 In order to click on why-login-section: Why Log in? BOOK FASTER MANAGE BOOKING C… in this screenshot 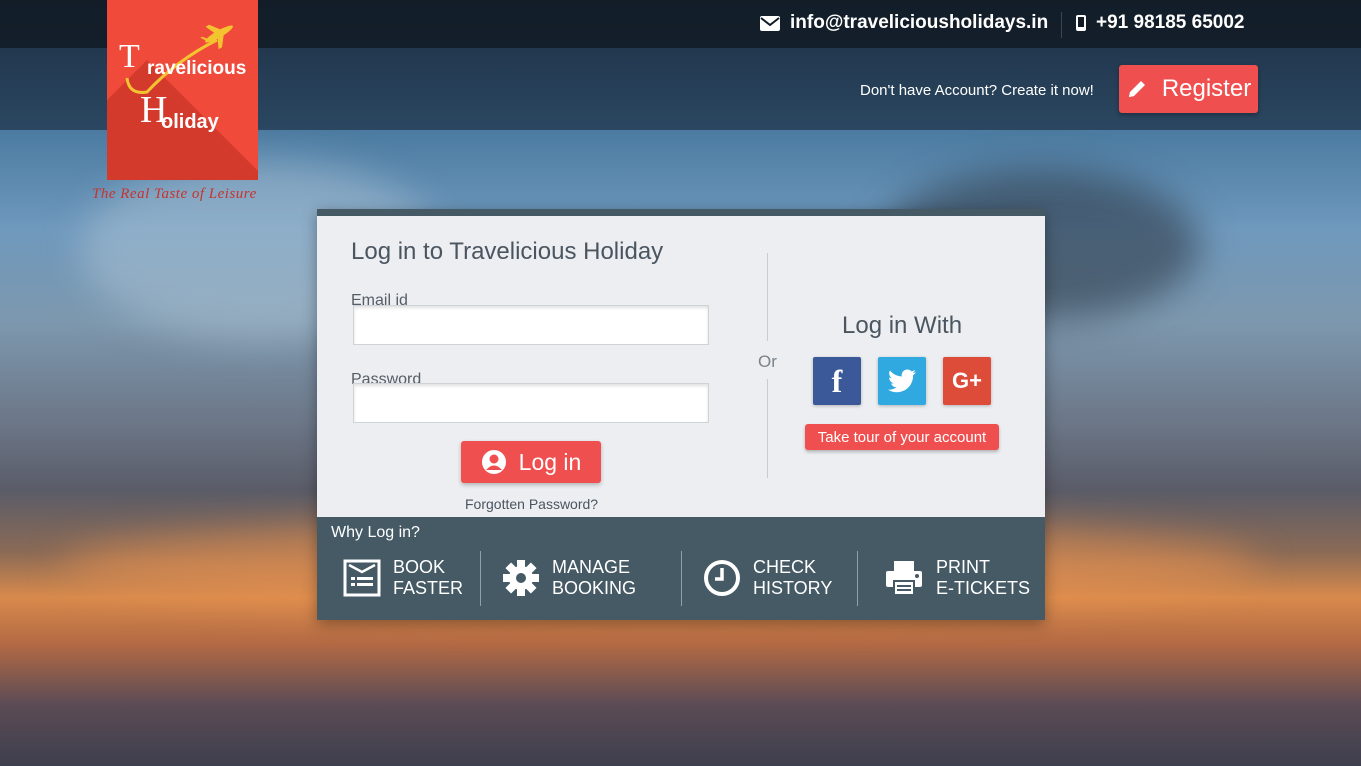, I will do `click(681, 568)`.